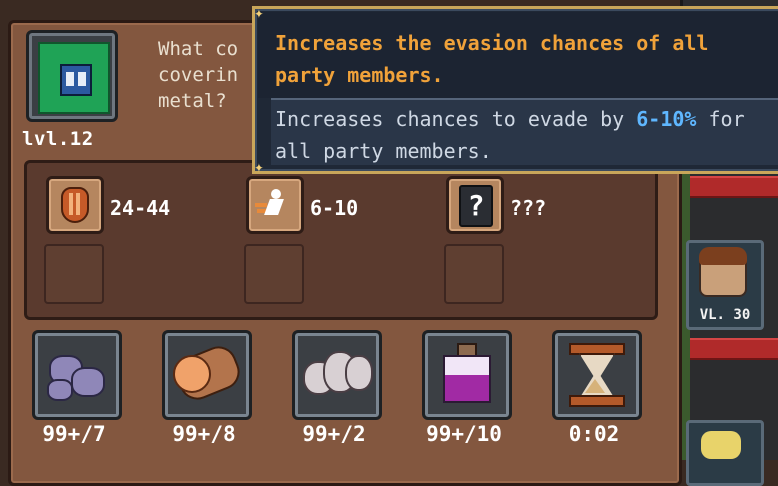  I want to click on potion-liquid, so click(467, 388).